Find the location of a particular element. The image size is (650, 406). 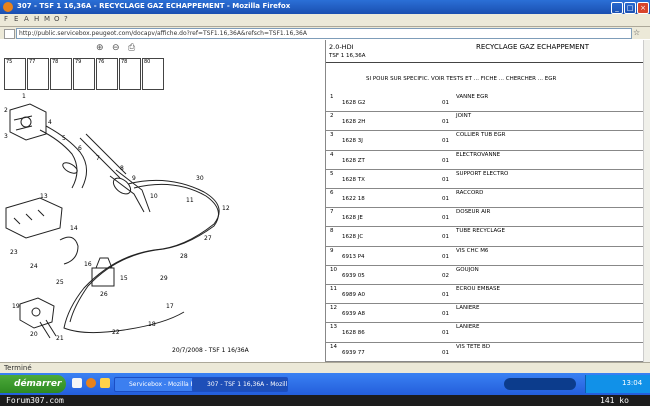

part-reference: 1628 2H is located at coordinates (354, 122).